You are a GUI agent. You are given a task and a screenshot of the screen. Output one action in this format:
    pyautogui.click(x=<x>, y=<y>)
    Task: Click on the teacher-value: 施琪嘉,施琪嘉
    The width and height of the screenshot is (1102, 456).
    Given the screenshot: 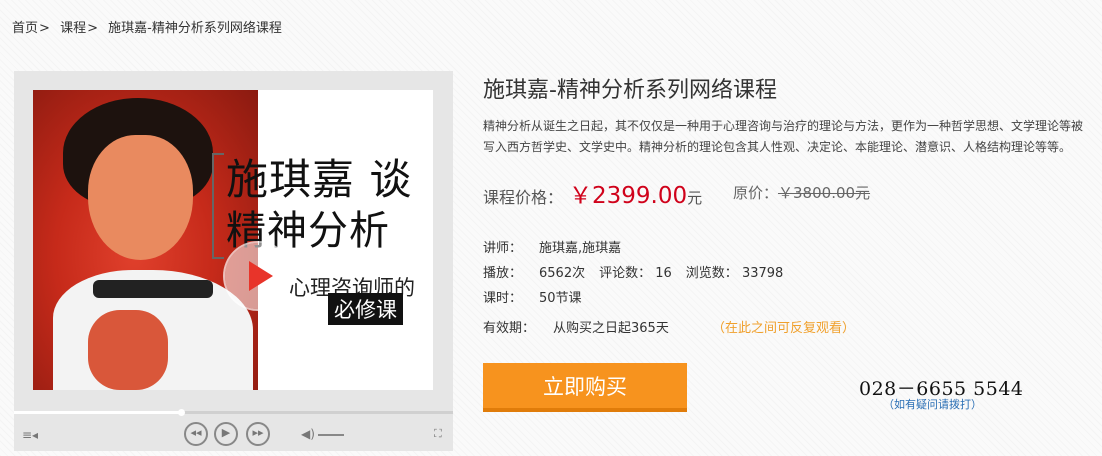 What is the action you would take?
    pyautogui.click(x=580, y=248)
    